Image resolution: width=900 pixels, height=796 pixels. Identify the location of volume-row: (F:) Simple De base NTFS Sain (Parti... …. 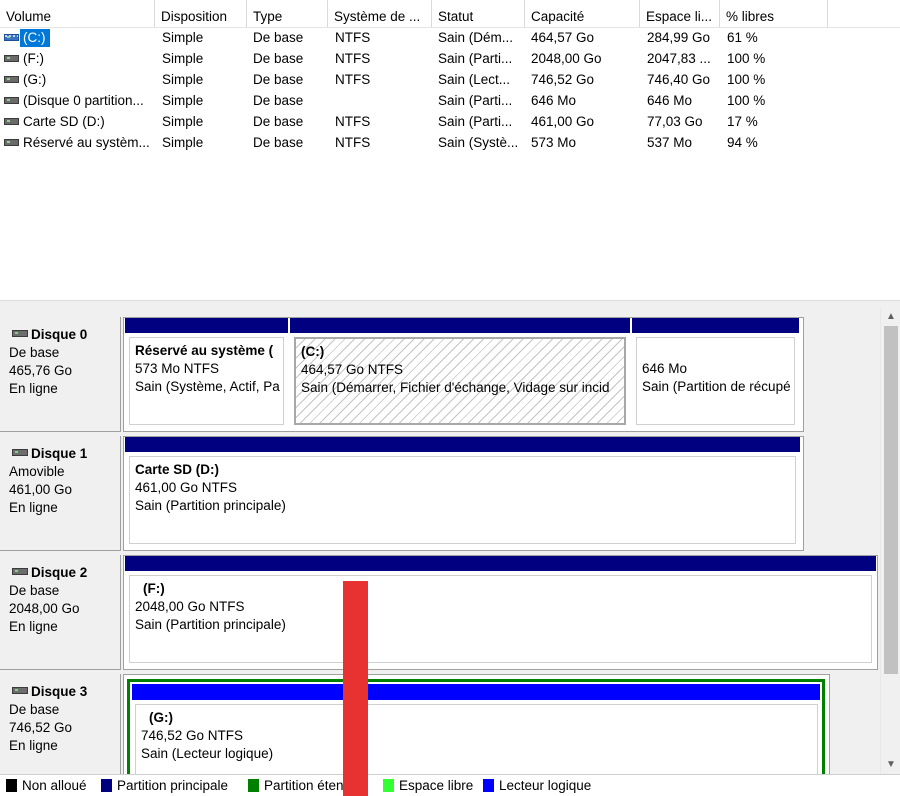
(450, 59).